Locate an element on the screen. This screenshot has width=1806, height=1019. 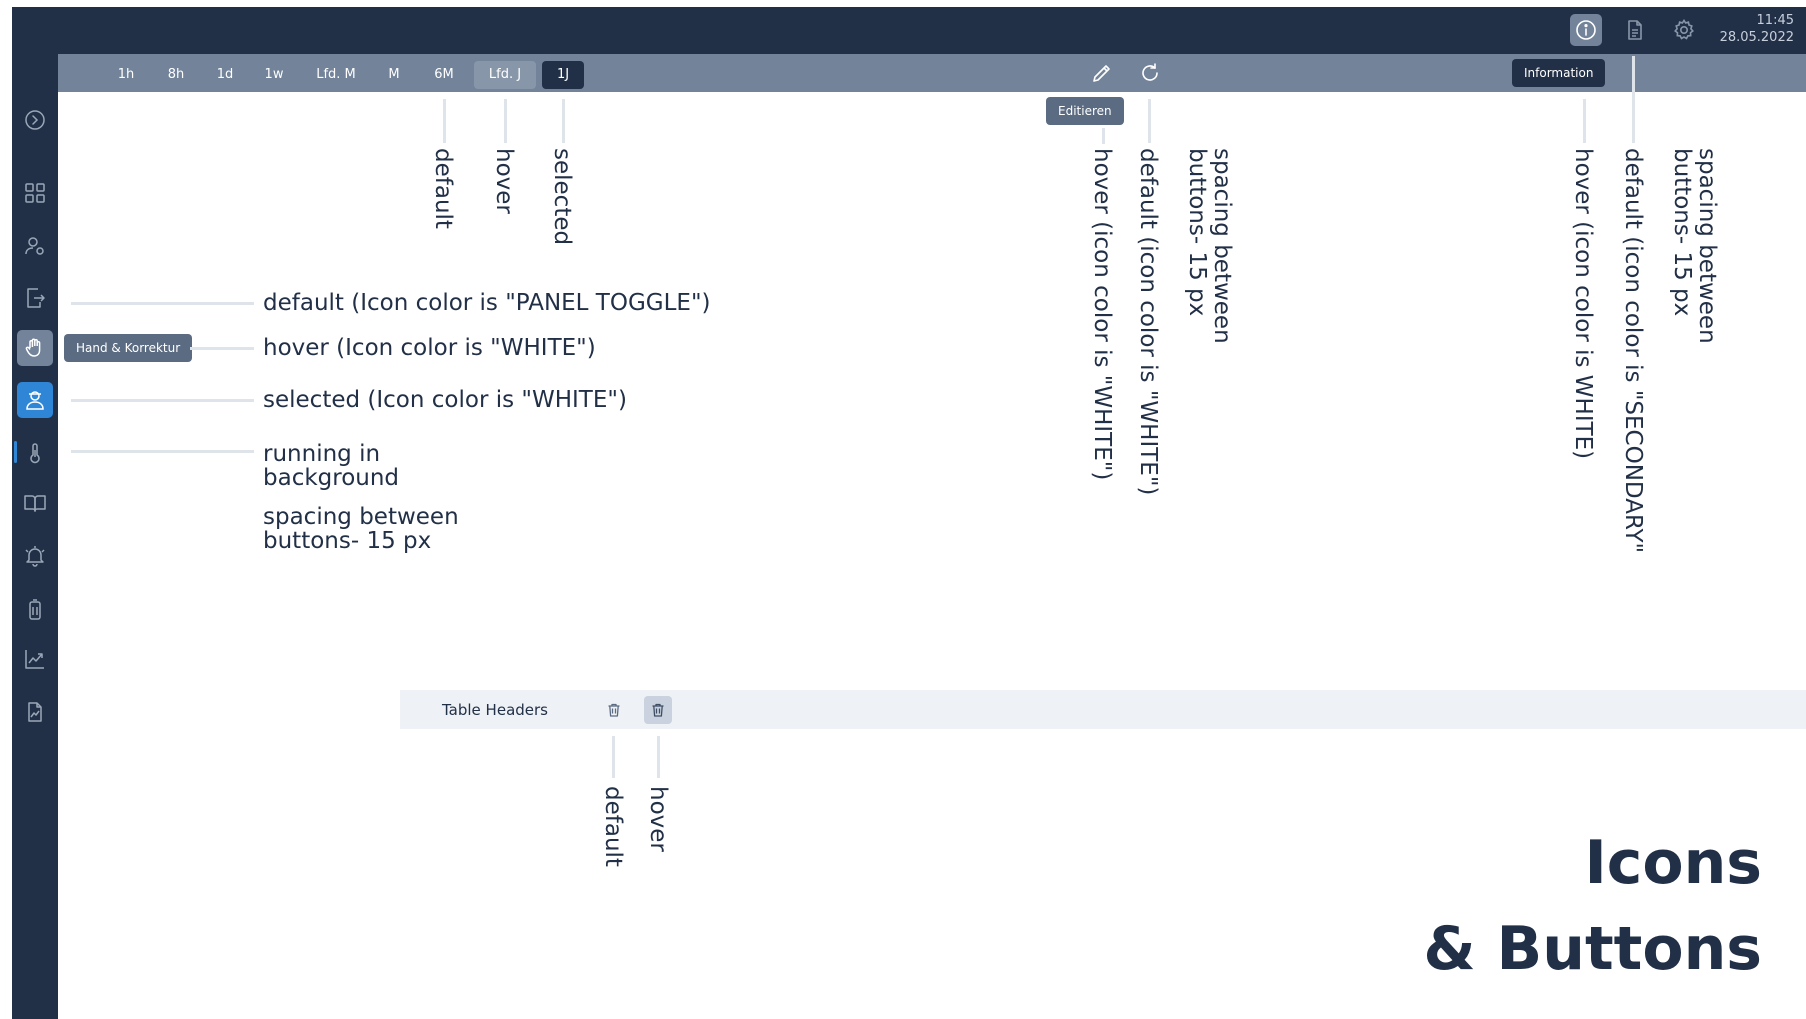
sidebar-expand is located at coordinates (35, 120).